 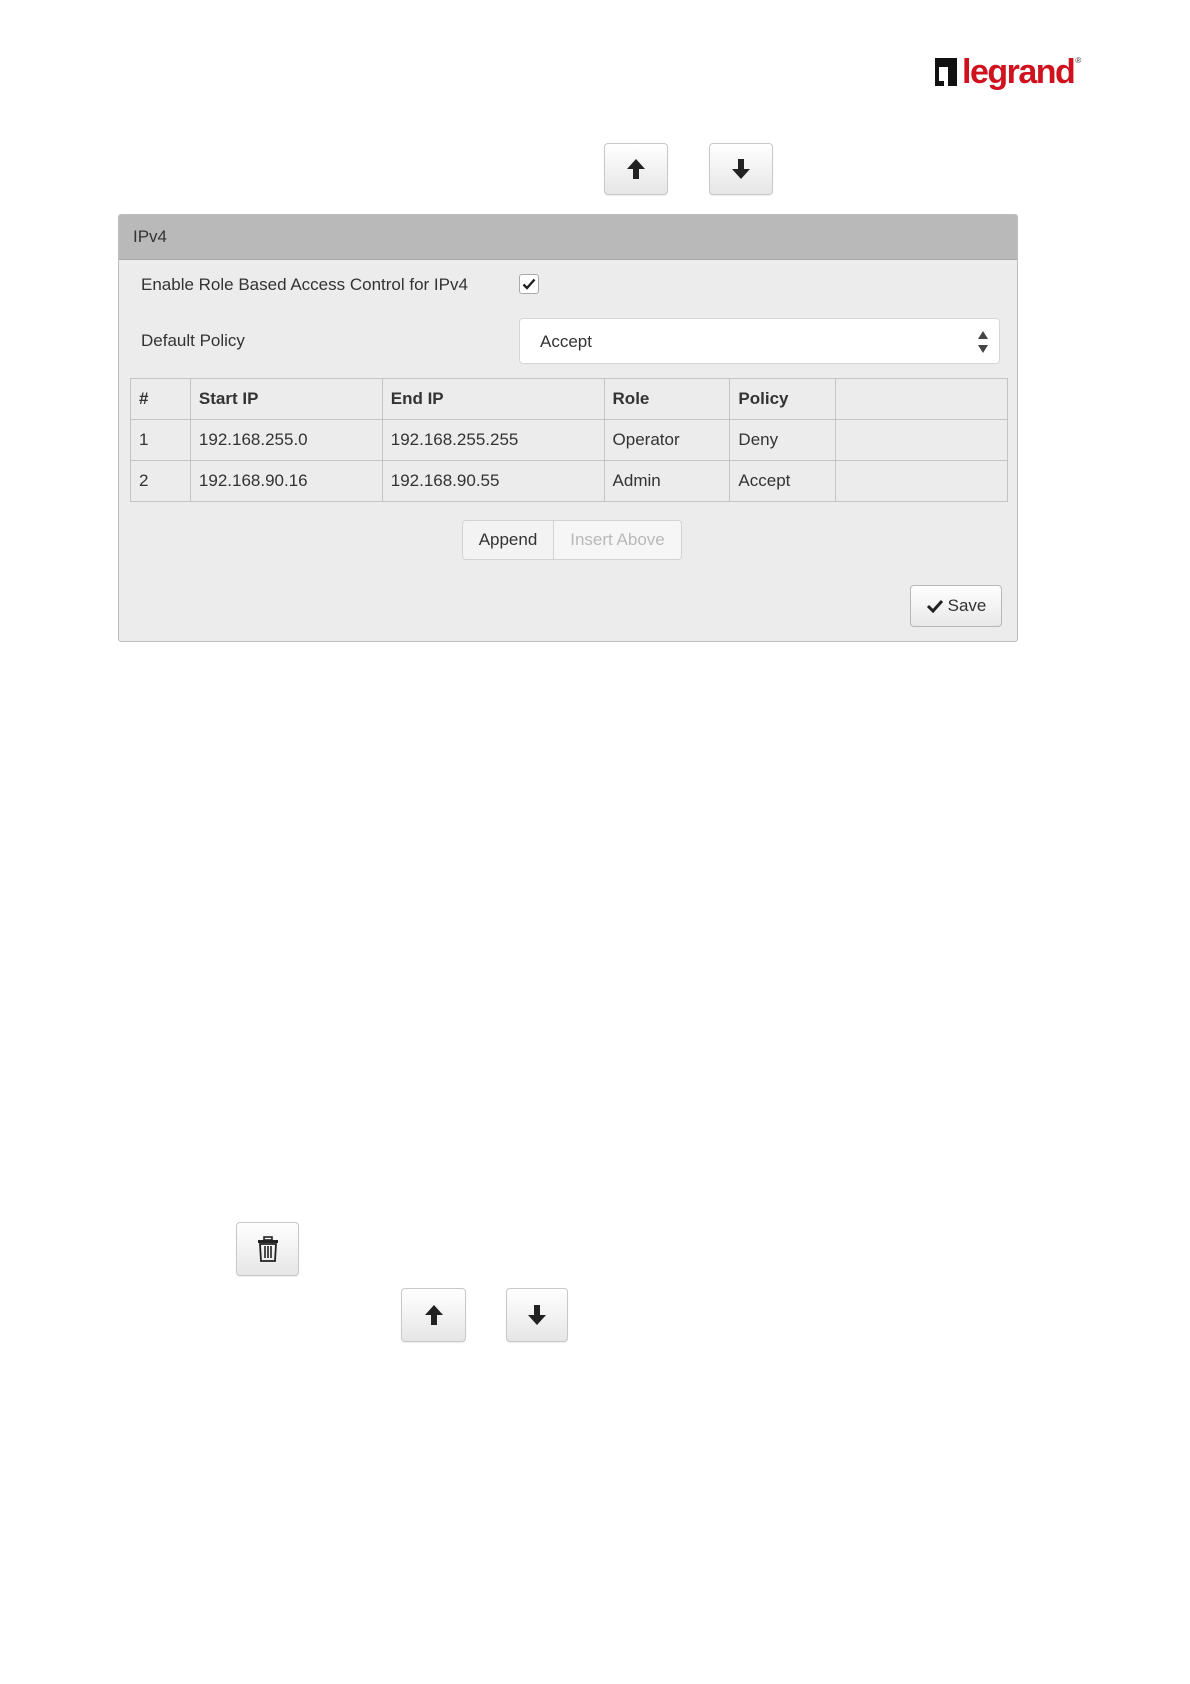 I want to click on header-policy: Policy, so click(x=783, y=399).